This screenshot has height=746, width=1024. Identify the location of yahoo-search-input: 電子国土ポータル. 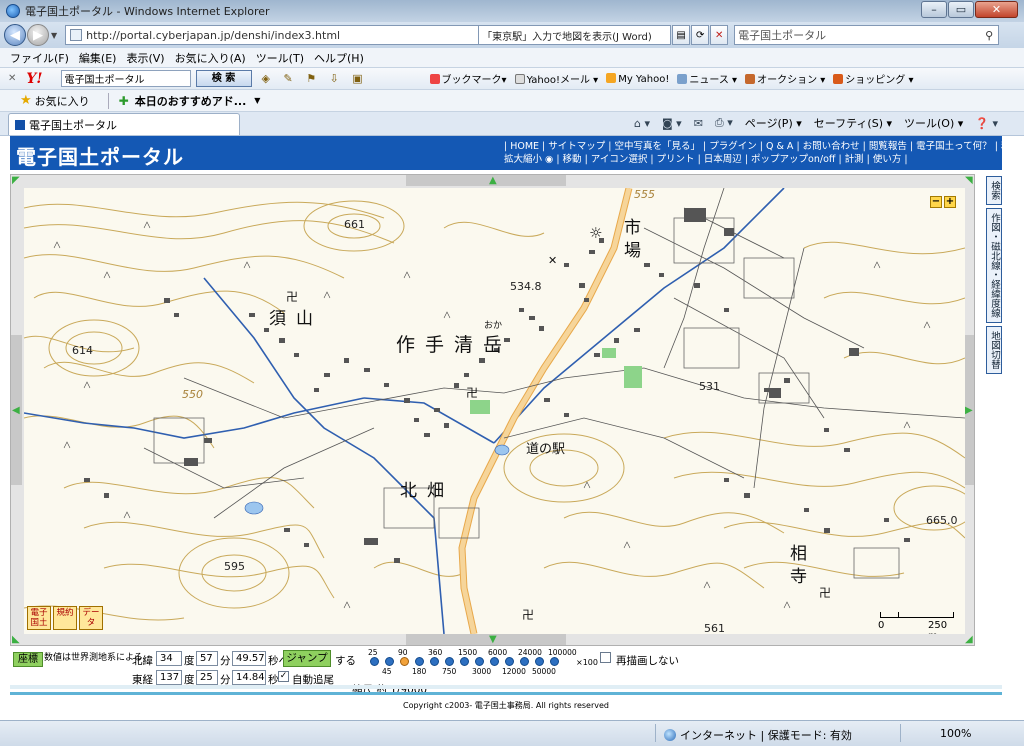
(125, 78).